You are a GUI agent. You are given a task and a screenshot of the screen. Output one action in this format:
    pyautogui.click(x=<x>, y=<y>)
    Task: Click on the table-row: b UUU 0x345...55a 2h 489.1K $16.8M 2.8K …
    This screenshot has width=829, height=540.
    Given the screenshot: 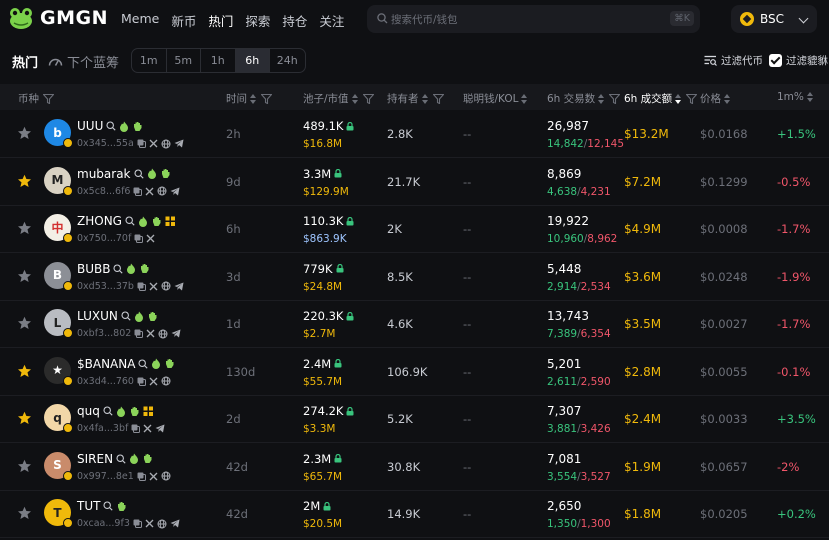 What is the action you would take?
    pyautogui.click(x=414, y=134)
    